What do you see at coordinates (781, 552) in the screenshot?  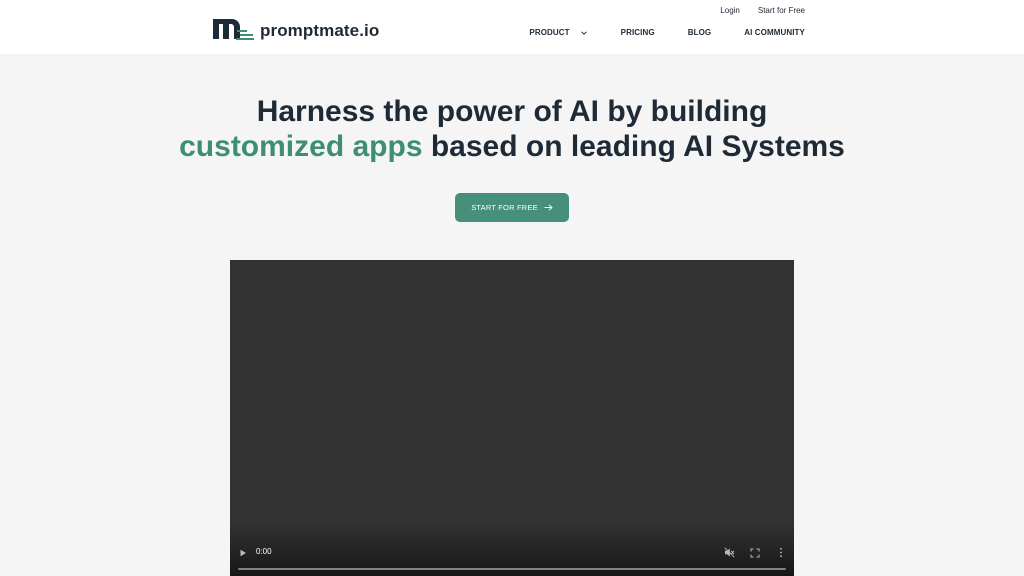 I see `more-vertical-icon` at bounding box center [781, 552].